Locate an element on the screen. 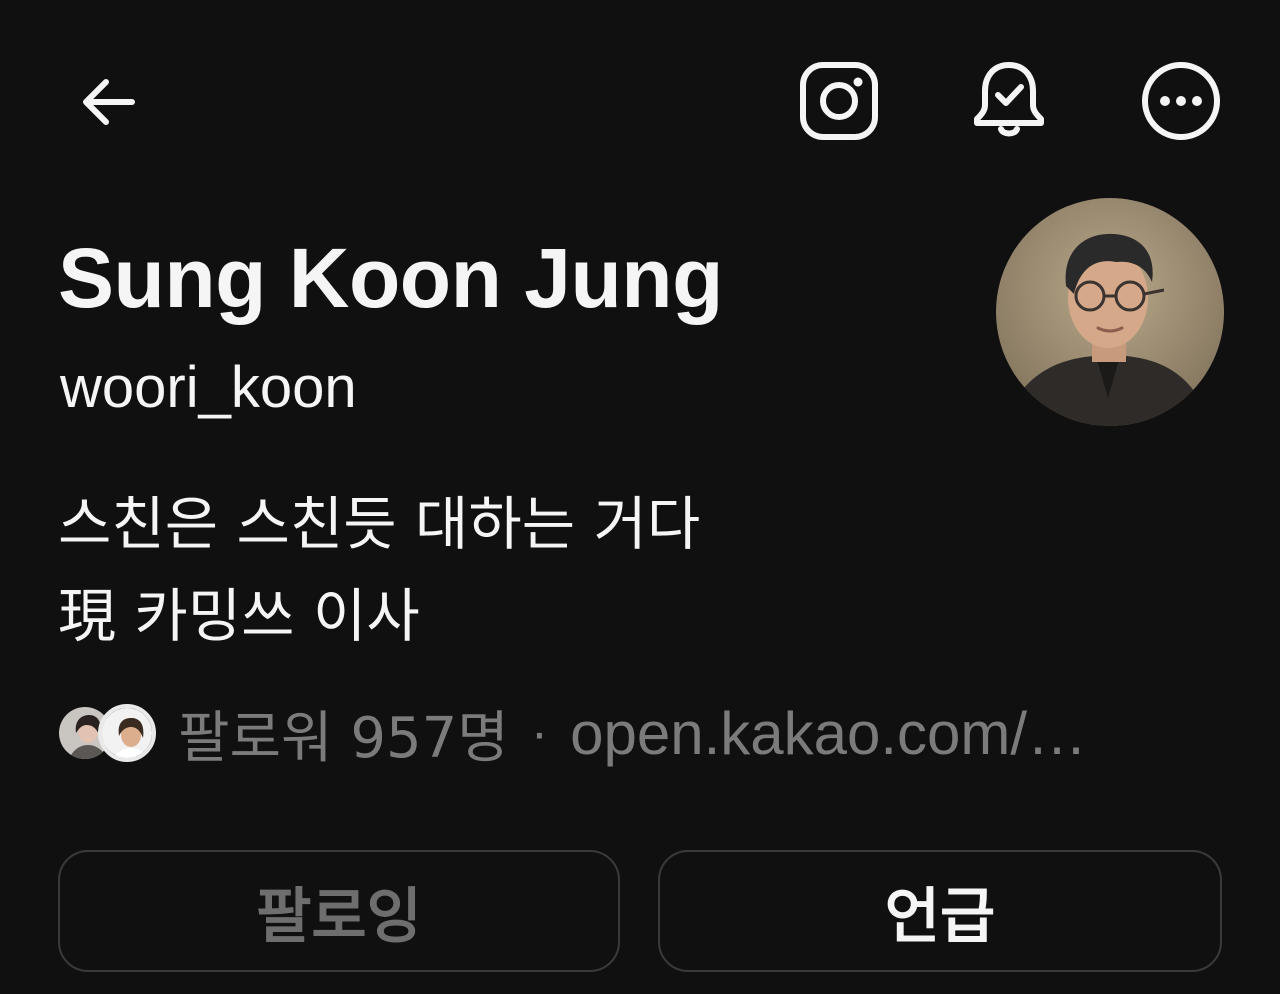 This screenshot has height=994, width=1280. instagram-icon is located at coordinates (839, 101).